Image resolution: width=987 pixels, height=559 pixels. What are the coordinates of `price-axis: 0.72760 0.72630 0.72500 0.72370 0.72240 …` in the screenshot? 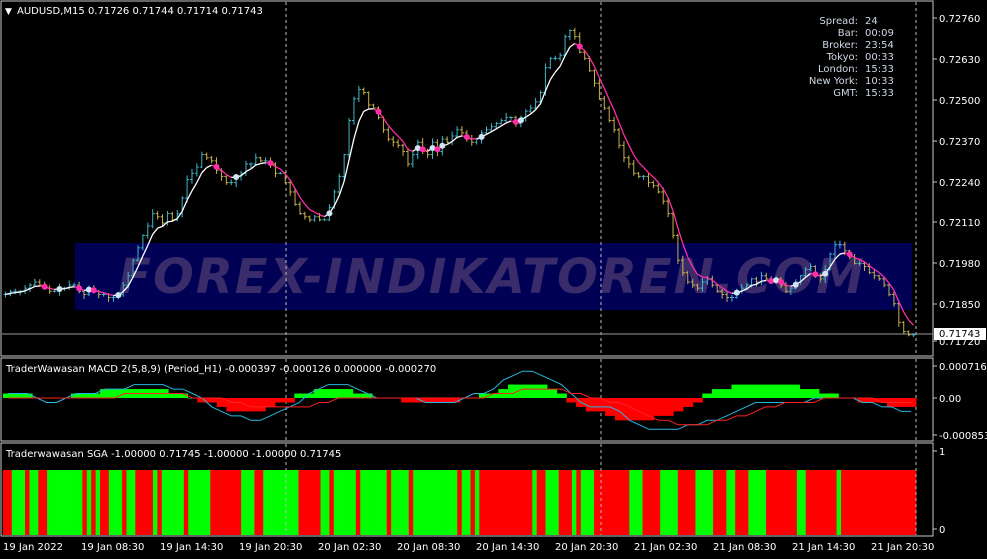 It's located at (959, 181).